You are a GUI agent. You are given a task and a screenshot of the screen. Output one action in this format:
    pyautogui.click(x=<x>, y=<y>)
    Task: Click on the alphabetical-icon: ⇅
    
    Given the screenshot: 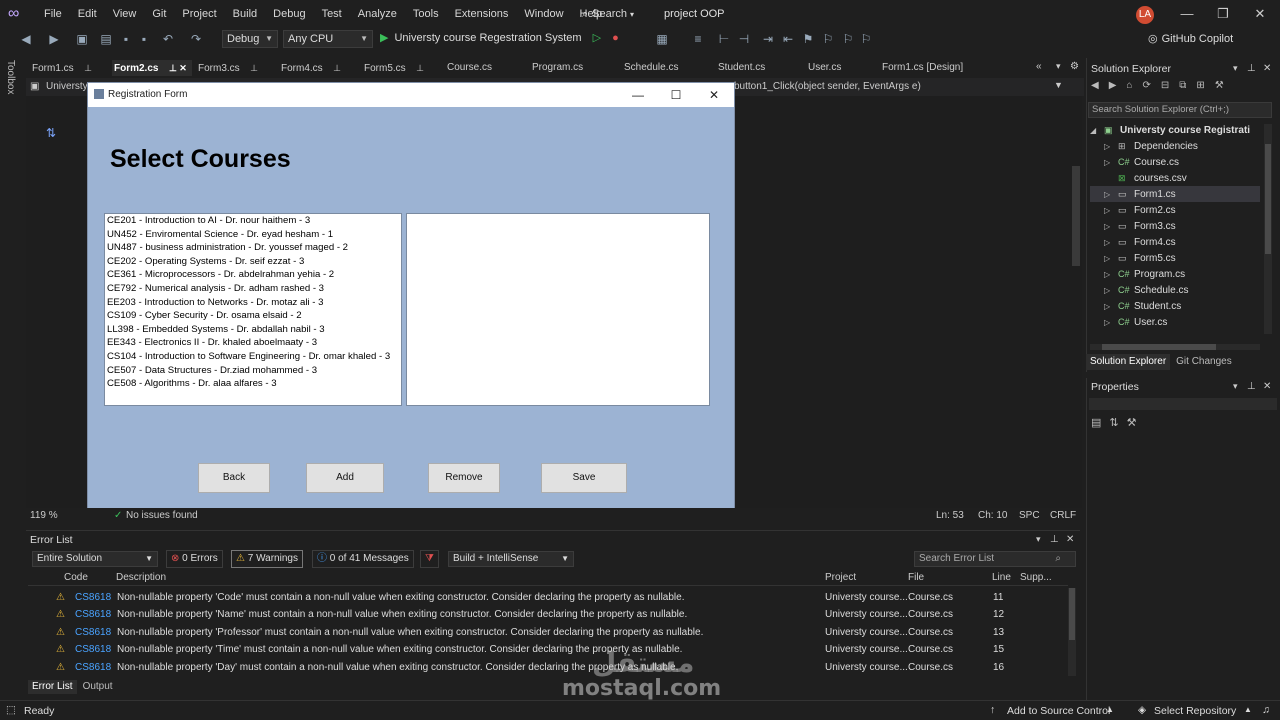 What is the action you would take?
    pyautogui.click(x=1113, y=422)
    